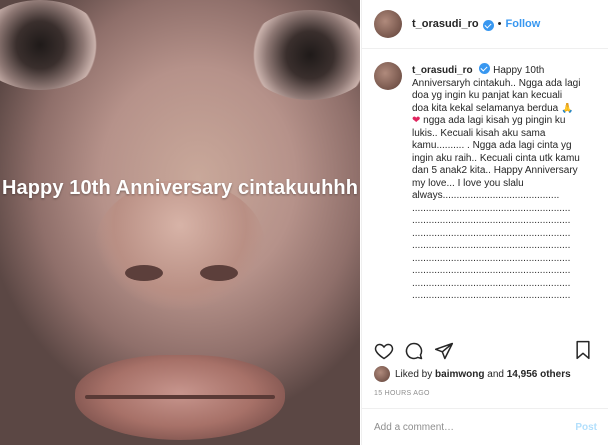 This screenshot has height=445, width=608. What do you see at coordinates (414, 374) in the screenshot?
I see `likes-prefix: Liked by` at bounding box center [414, 374].